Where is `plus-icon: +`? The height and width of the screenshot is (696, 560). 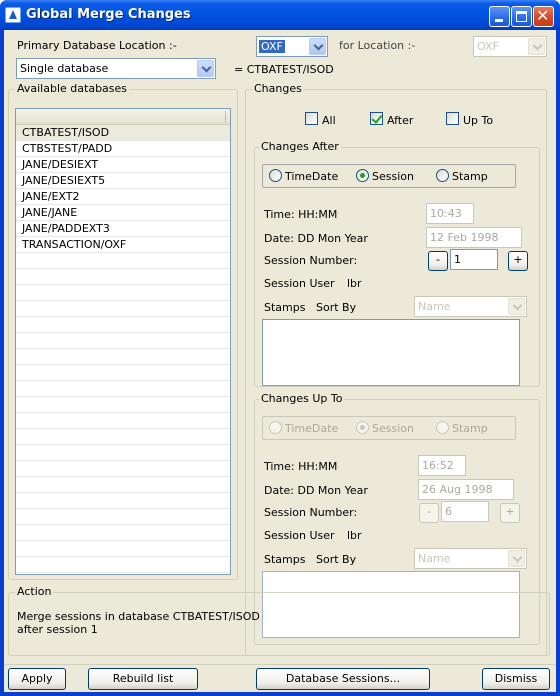
plus-icon: + is located at coordinates (510, 511).